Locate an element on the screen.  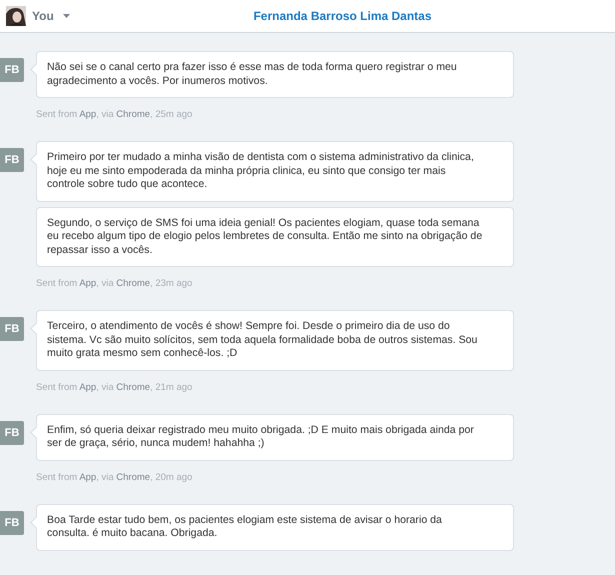
message-meta: Sent from App, via Chrome, 20m ago is located at coordinates (114, 477).